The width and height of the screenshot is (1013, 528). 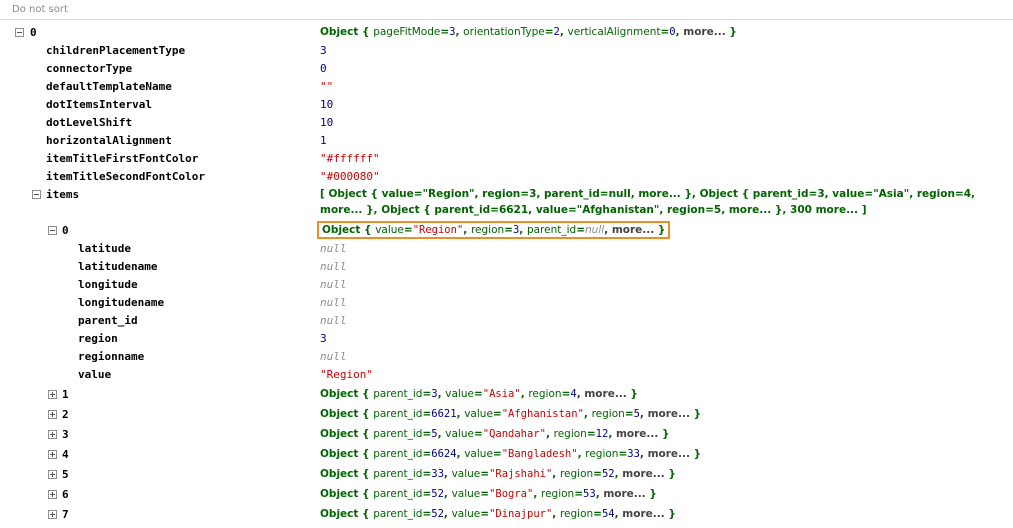 I want to click on summary-value: 4, so click(x=573, y=394).